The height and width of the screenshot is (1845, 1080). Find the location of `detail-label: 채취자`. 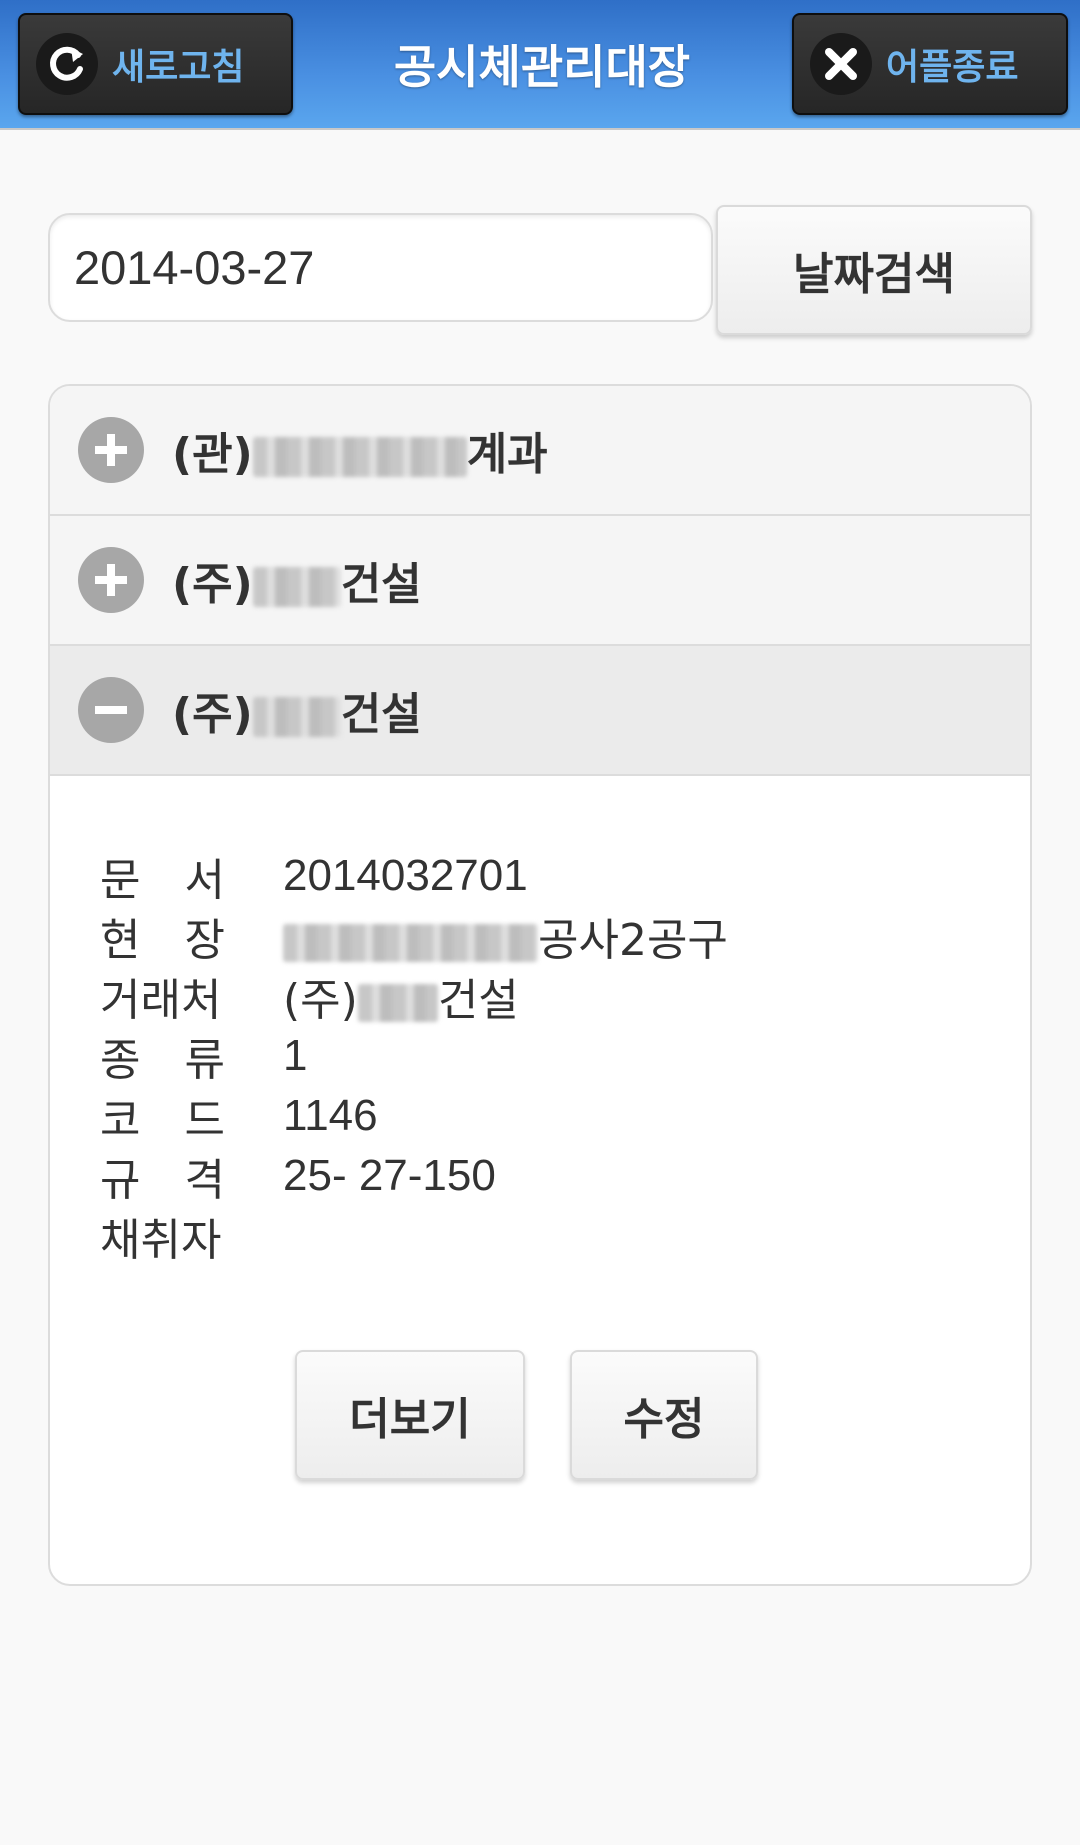

detail-label: 채취자 is located at coordinates (161, 1240).